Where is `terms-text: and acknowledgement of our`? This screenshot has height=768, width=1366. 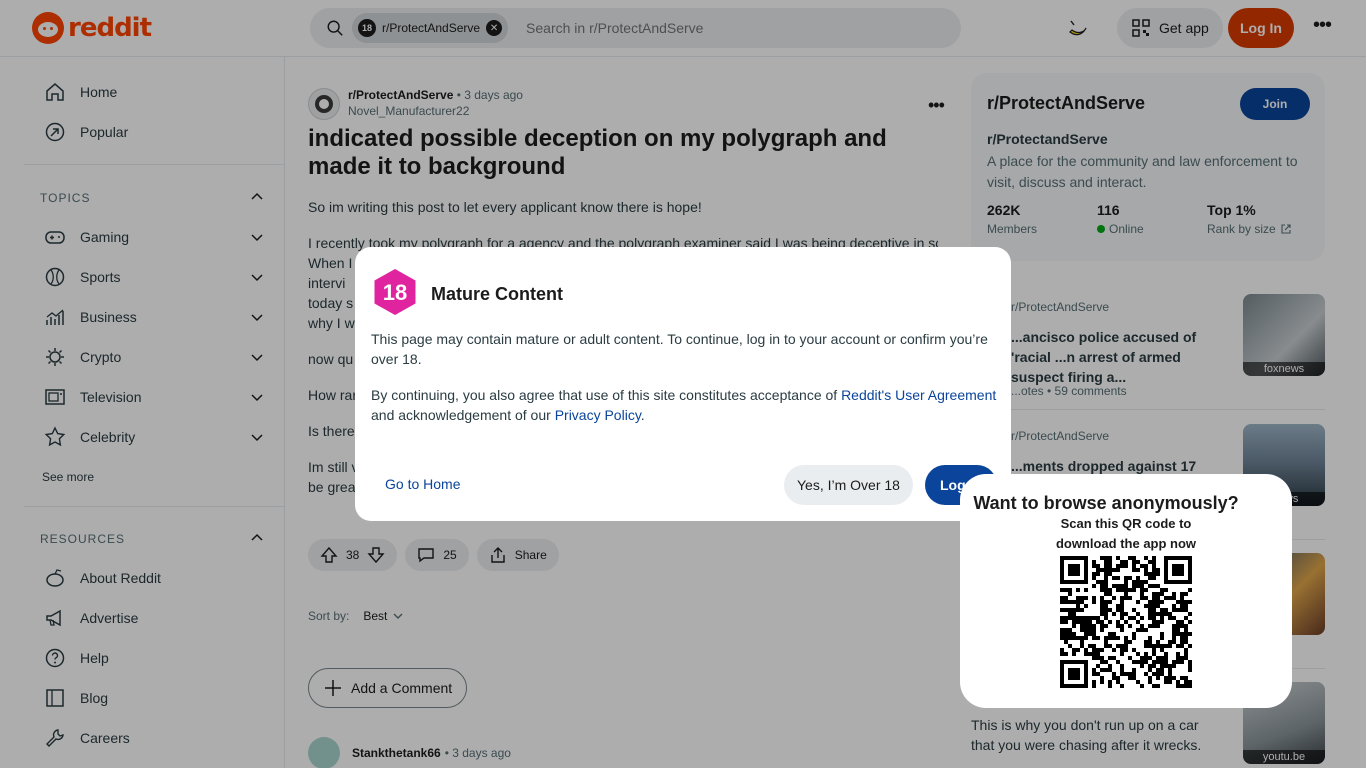 terms-text: and acknowledgement of our is located at coordinates (463, 415).